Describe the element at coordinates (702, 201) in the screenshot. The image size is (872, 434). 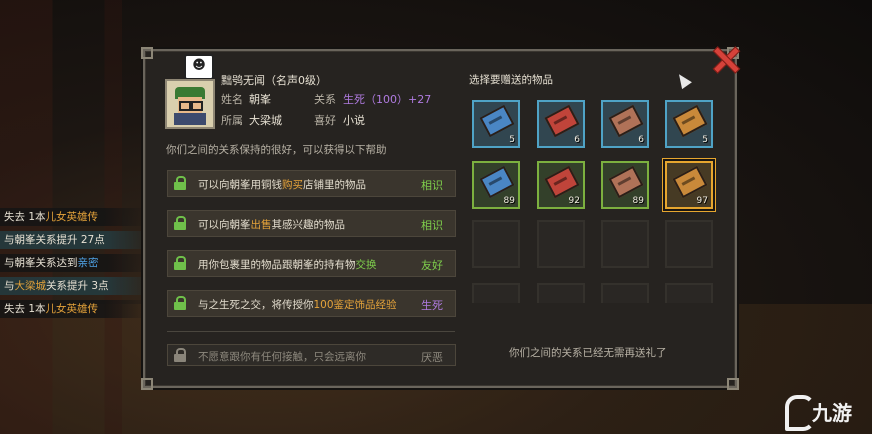
I see `item-quantity: 97` at that location.